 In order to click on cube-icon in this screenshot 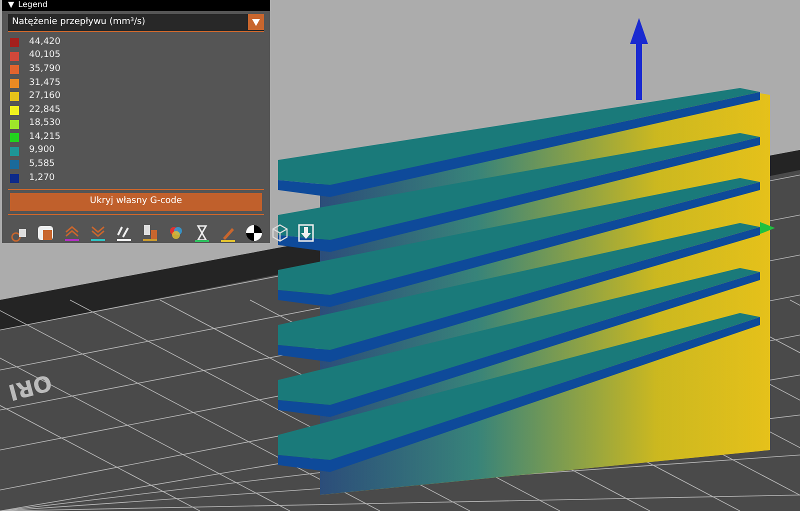, I will do `click(280, 233)`.